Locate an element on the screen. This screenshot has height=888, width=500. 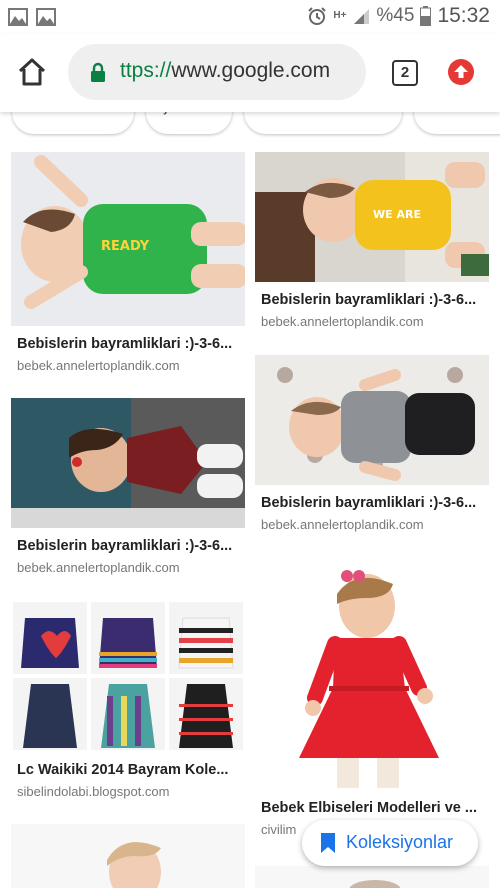
tab-switcher-button: 2 is located at coordinates (405, 73).